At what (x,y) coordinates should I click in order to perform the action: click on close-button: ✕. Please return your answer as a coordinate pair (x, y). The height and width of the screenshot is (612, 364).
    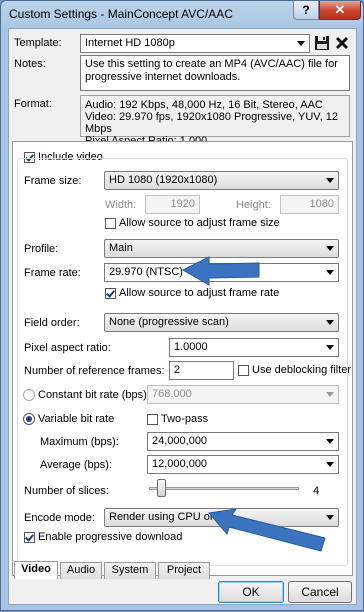
    Looking at the image, I should click on (340, 10).